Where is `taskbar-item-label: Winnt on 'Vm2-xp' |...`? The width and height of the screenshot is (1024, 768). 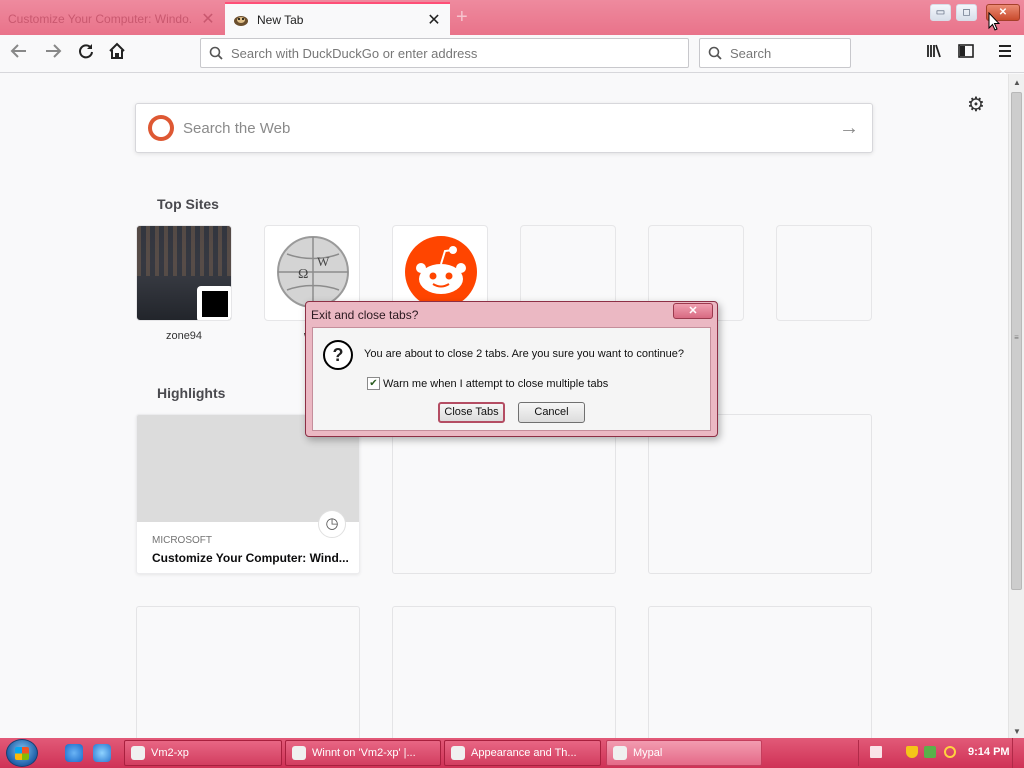
taskbar-item-label: Winnt on 'Vm2-xp' |... is located at coordinates (364, 753).